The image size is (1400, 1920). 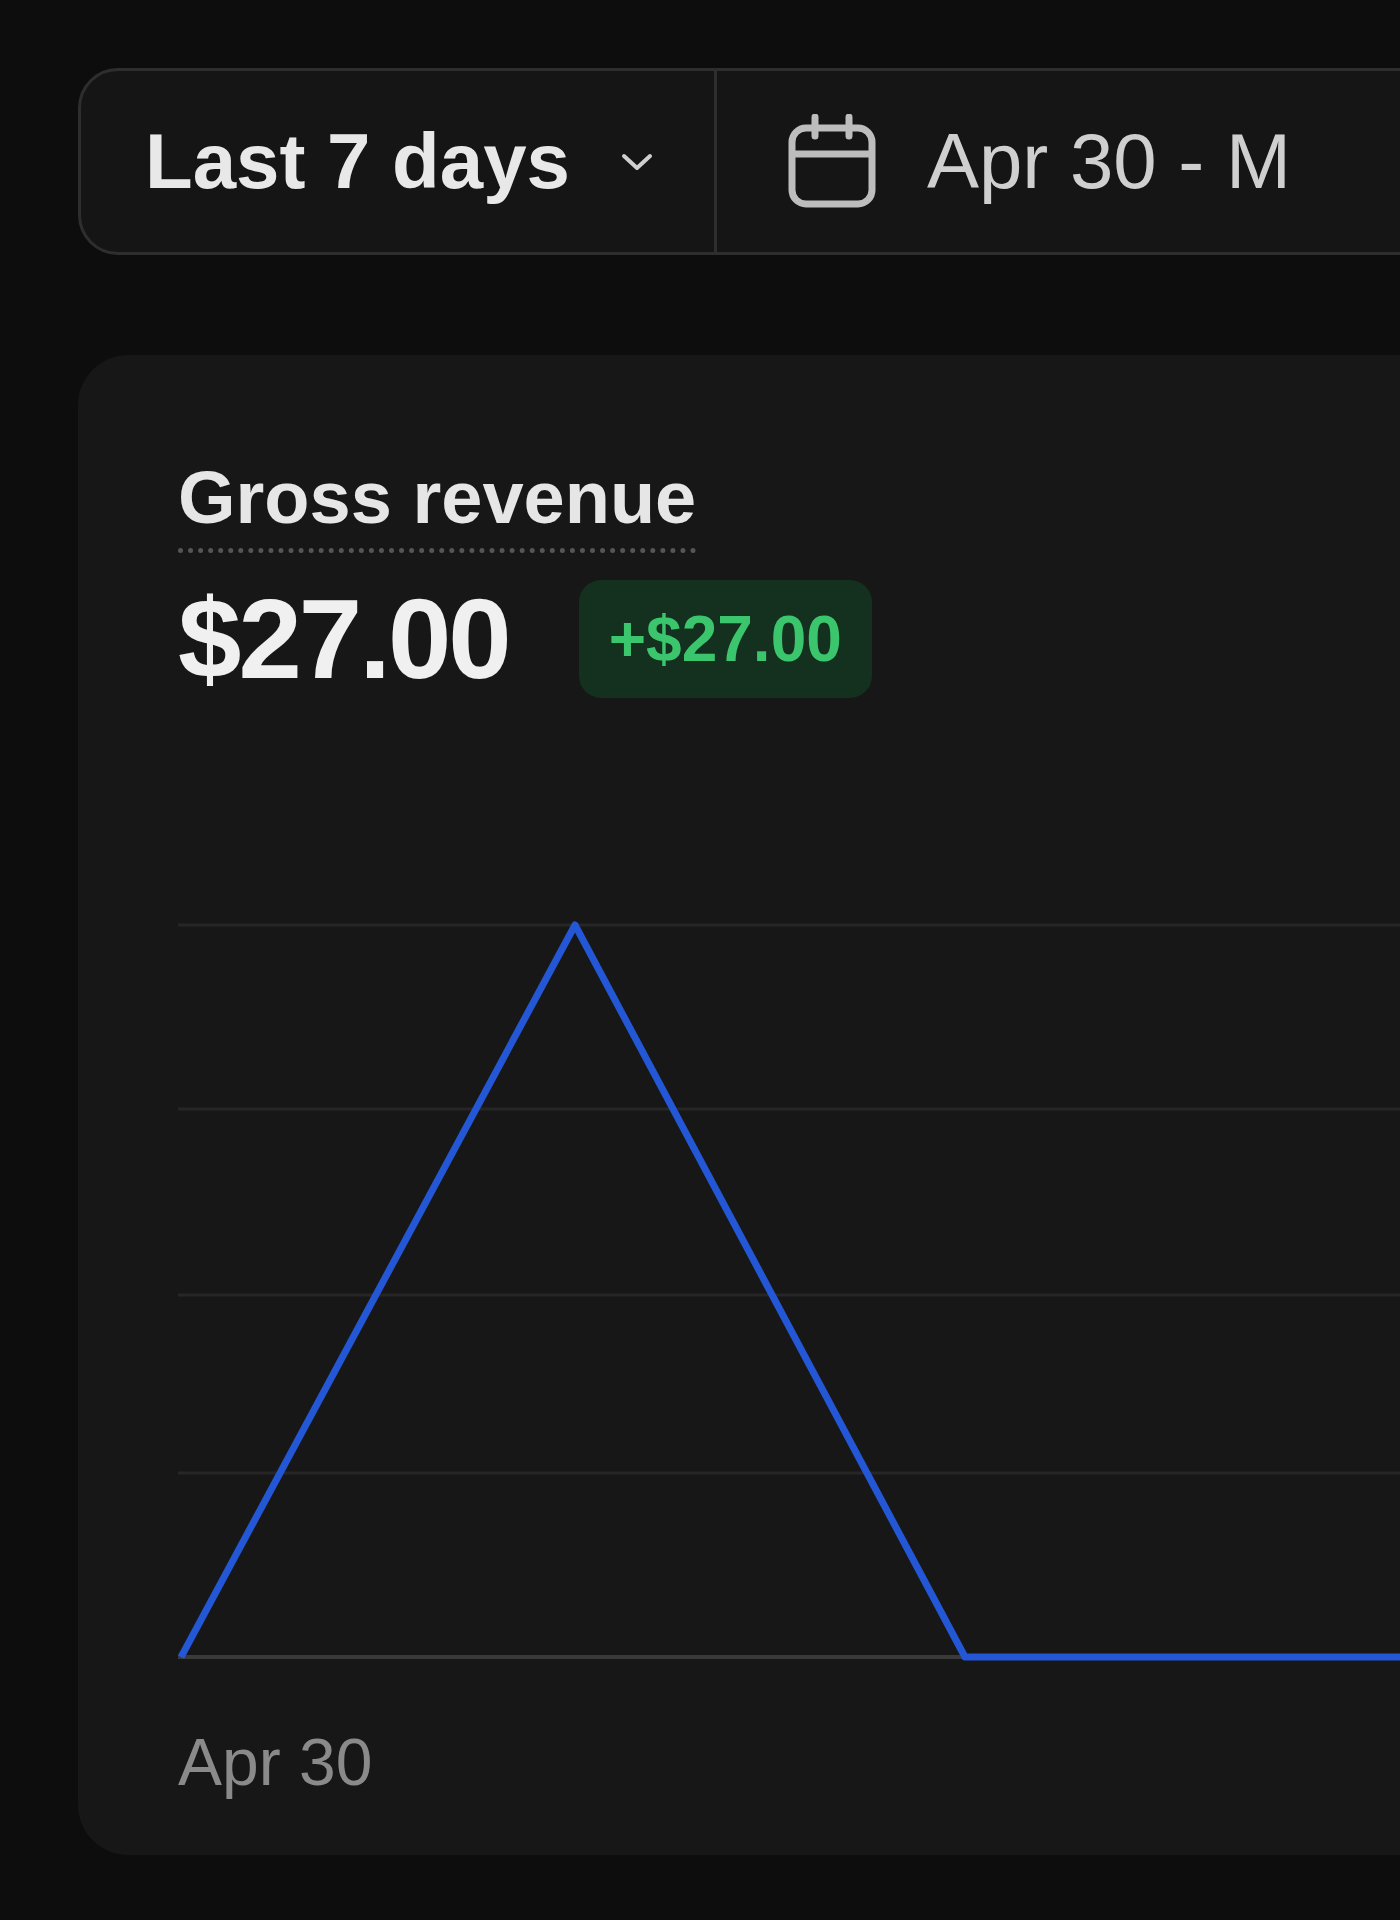 What do you see at coordinates (1003, 161) in the screenshot?
I see `date-range-picker: Apr 30 - M` at bounding box center [1003, 161].